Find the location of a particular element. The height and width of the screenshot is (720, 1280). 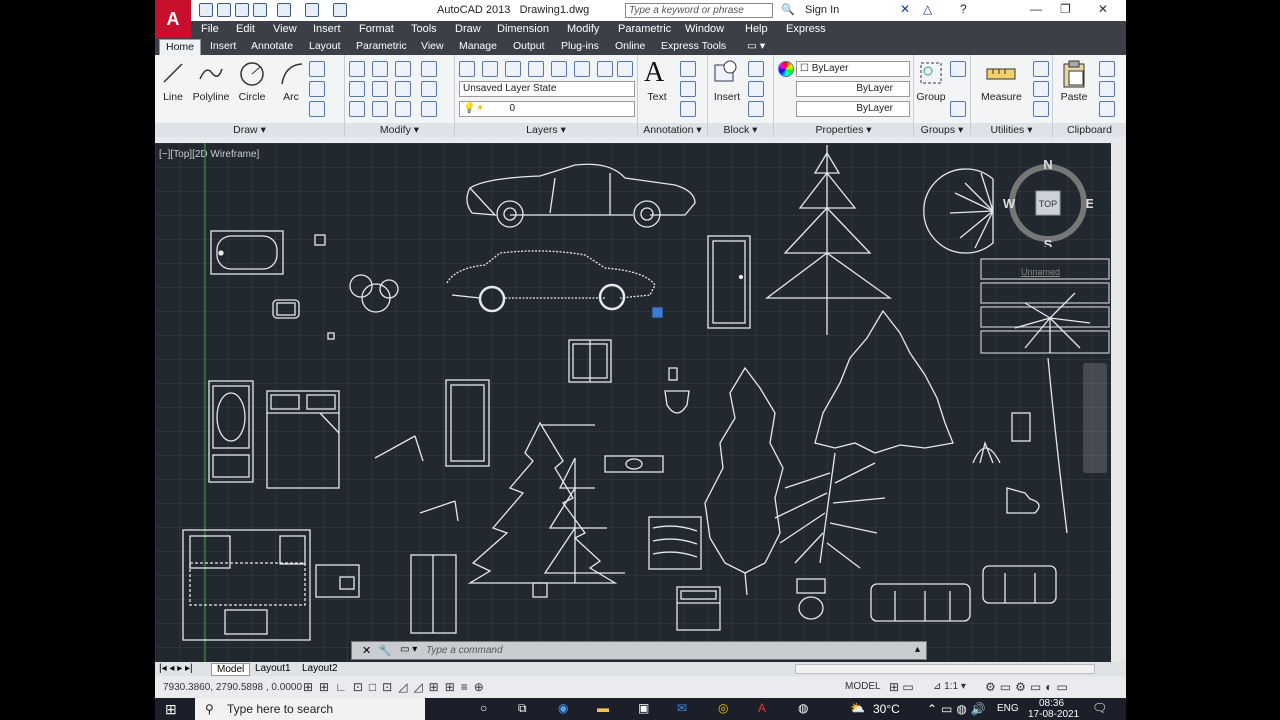

deciduous-tree is located at coordinates (884, 381).